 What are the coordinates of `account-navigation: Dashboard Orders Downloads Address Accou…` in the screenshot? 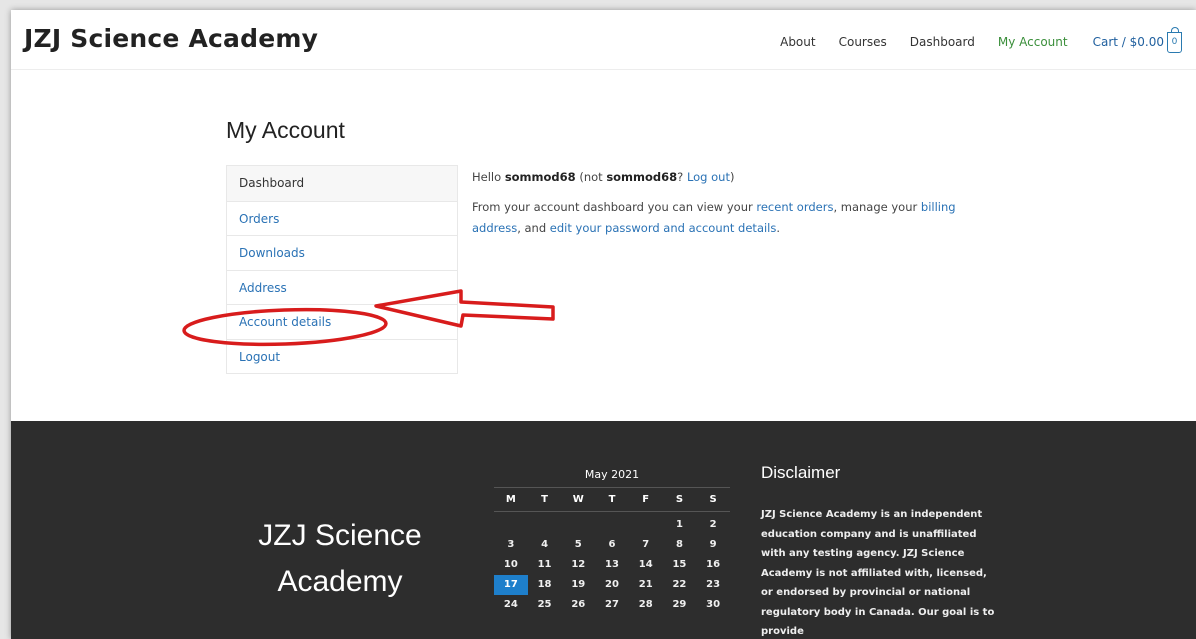 It's located at (342, 269).